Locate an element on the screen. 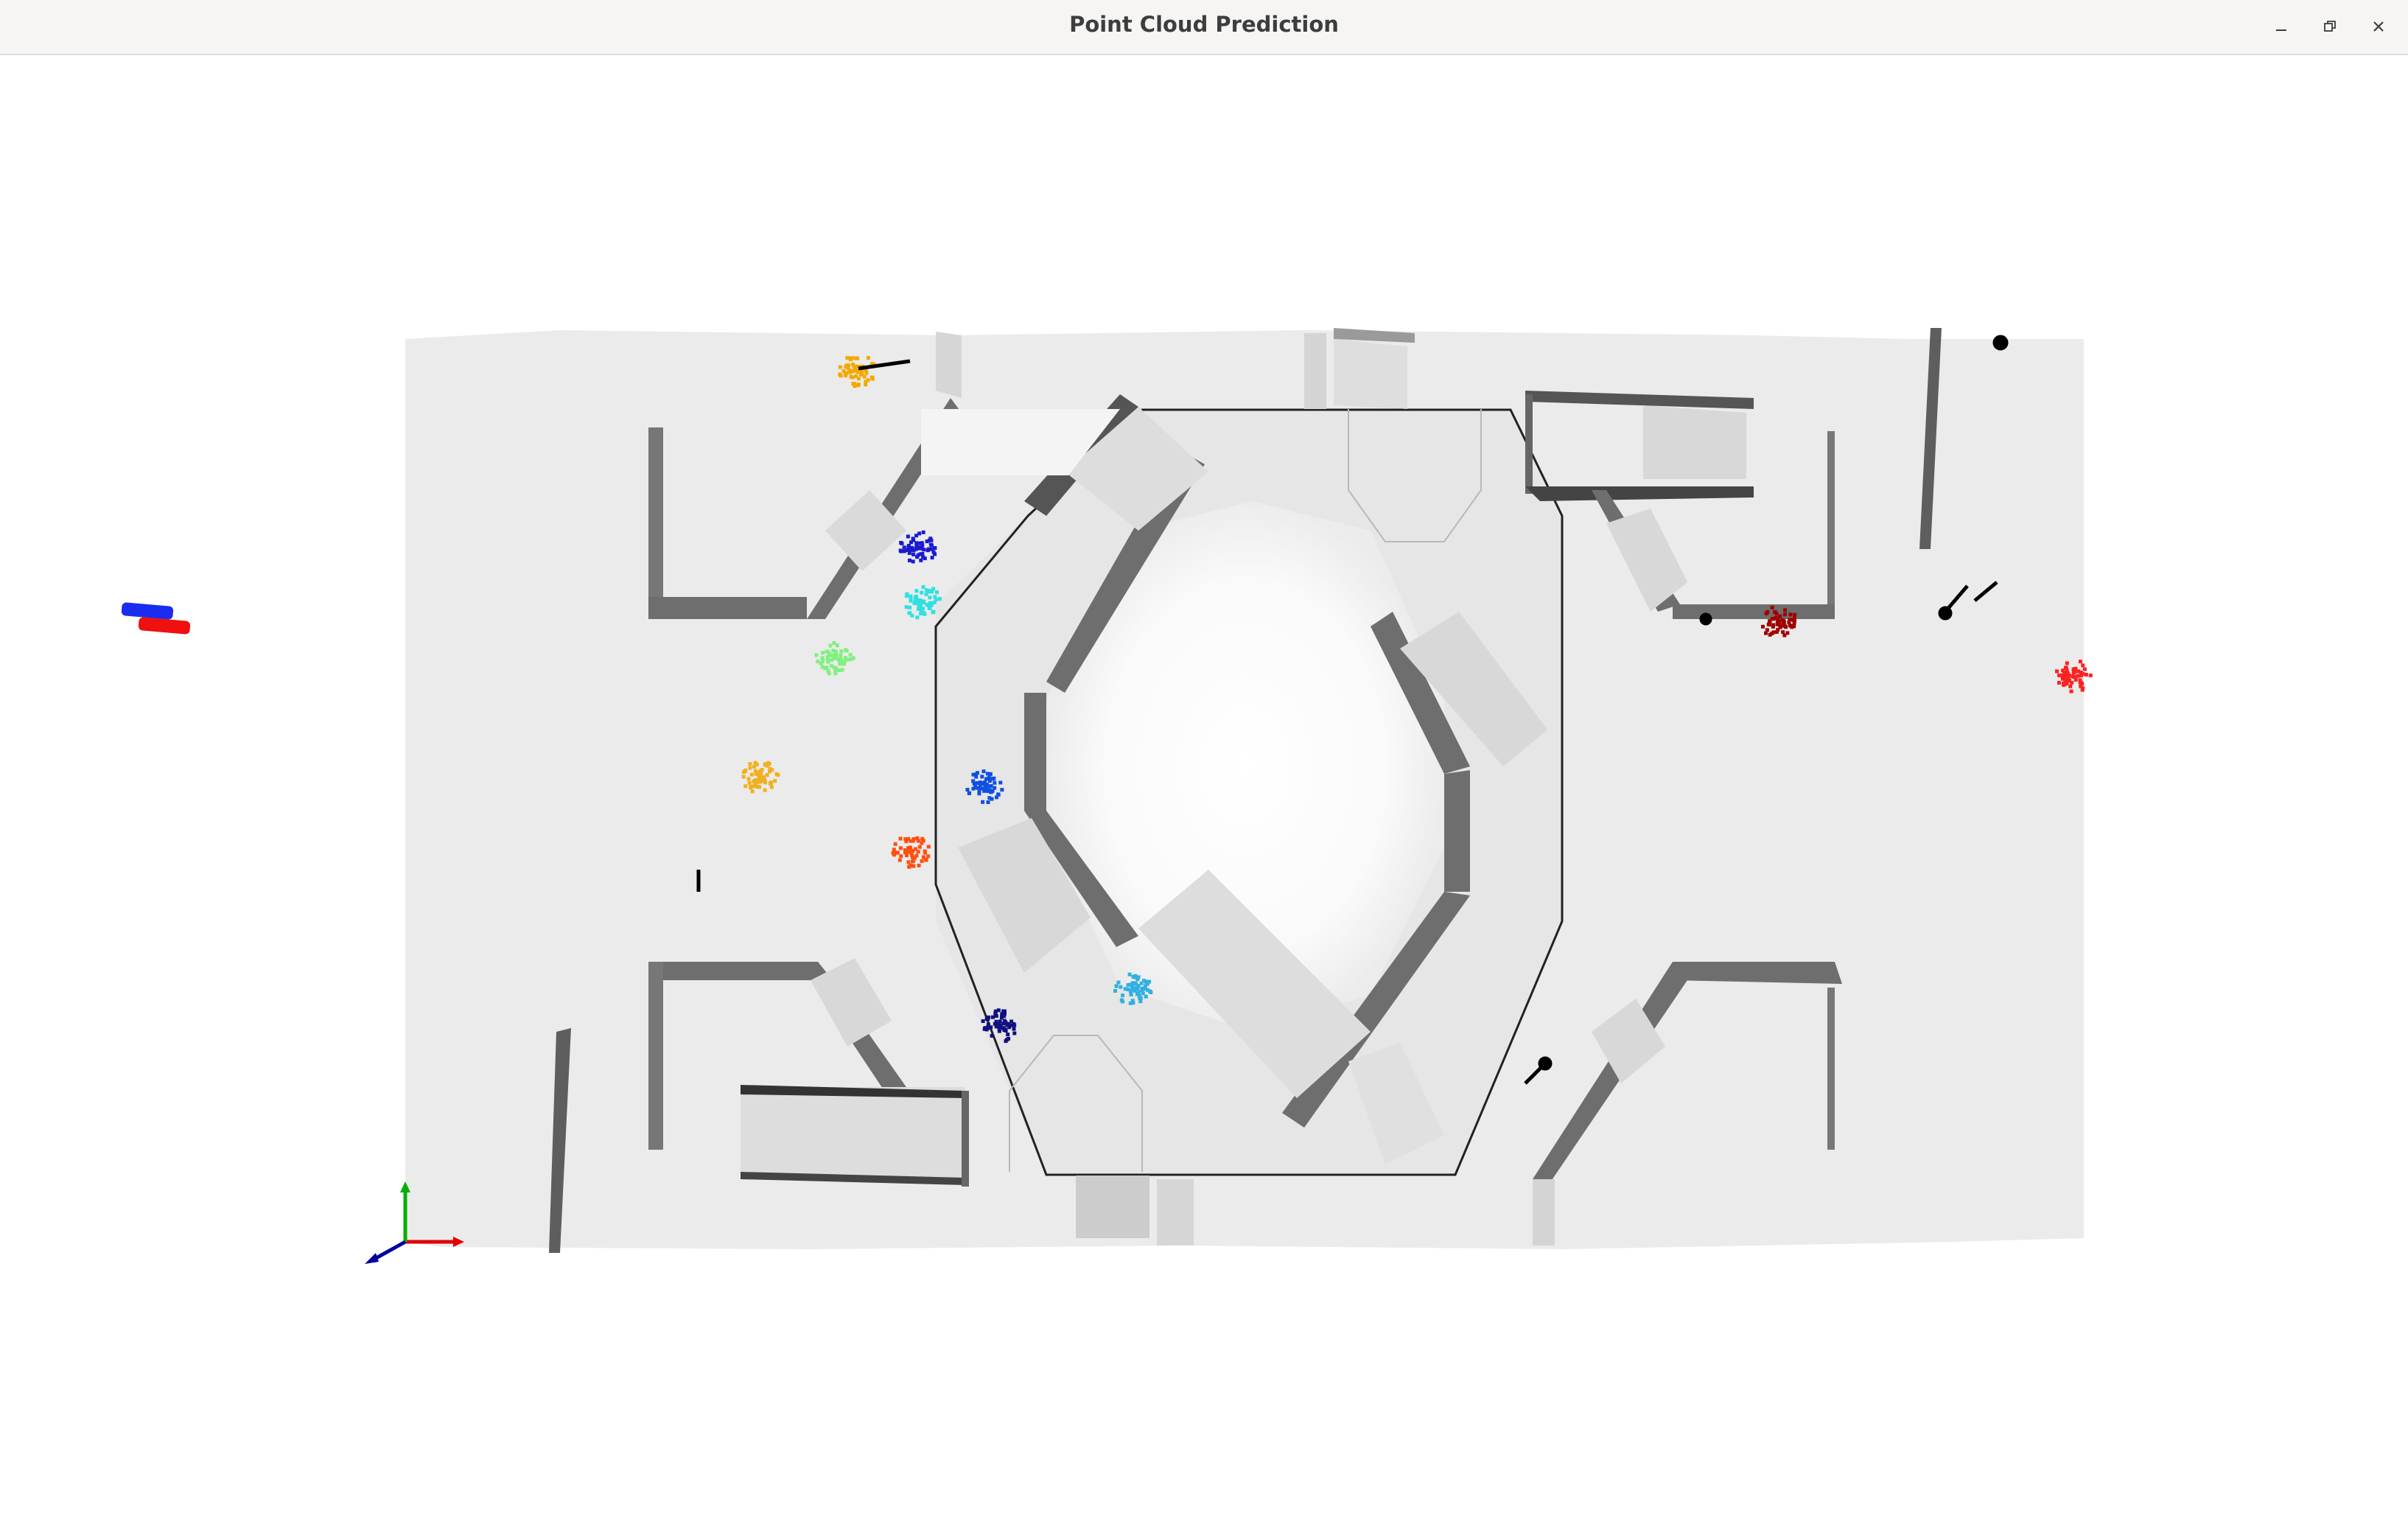  legend-markers is located at coordinates (156, 619).